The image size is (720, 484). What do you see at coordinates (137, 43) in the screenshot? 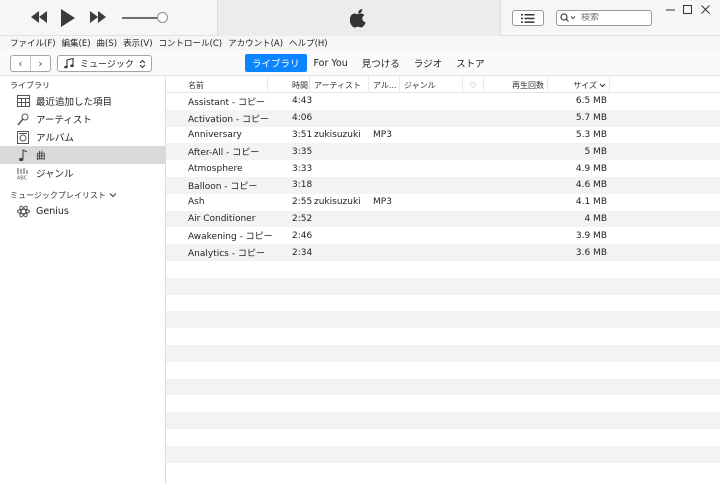
I see `menu-view: 表示(V)` at bounding box center [137, 43].